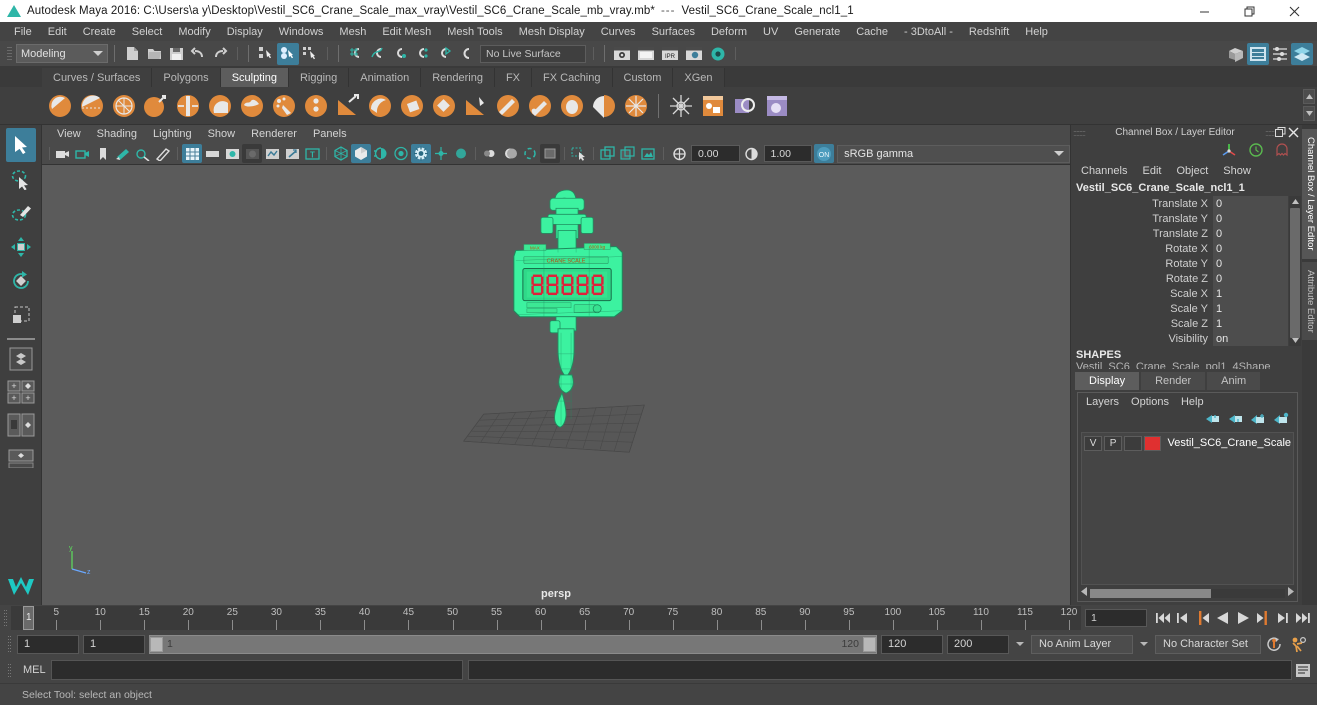  I want to click on menu-deform: Deform, so click(729, 32).